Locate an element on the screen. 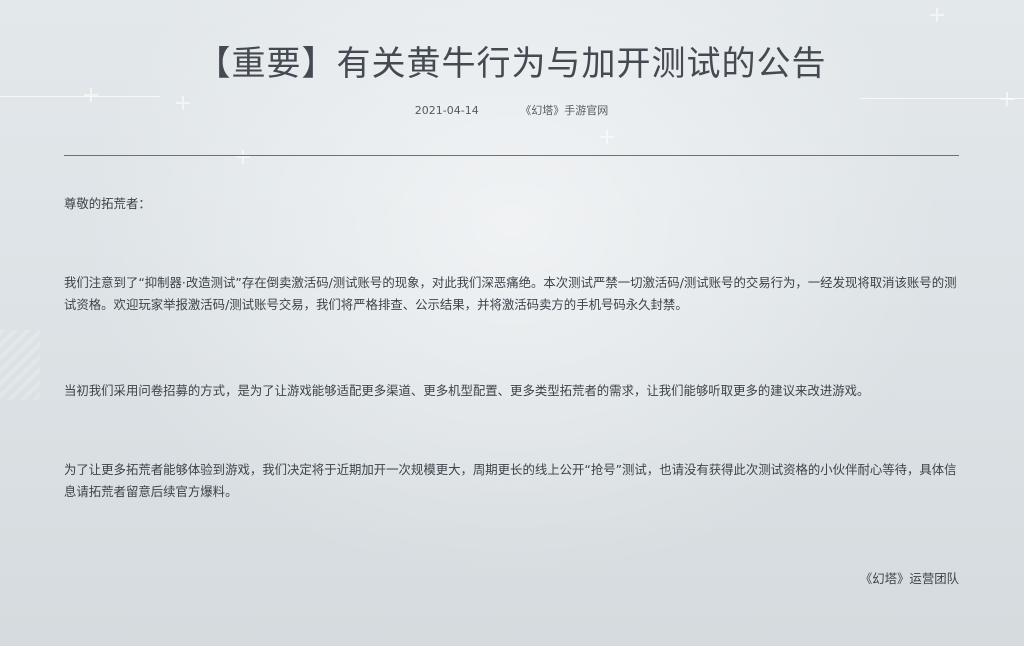 The height and width of the screenshot is (646, 1024). background-stripes is located at coordinates (20, 365).